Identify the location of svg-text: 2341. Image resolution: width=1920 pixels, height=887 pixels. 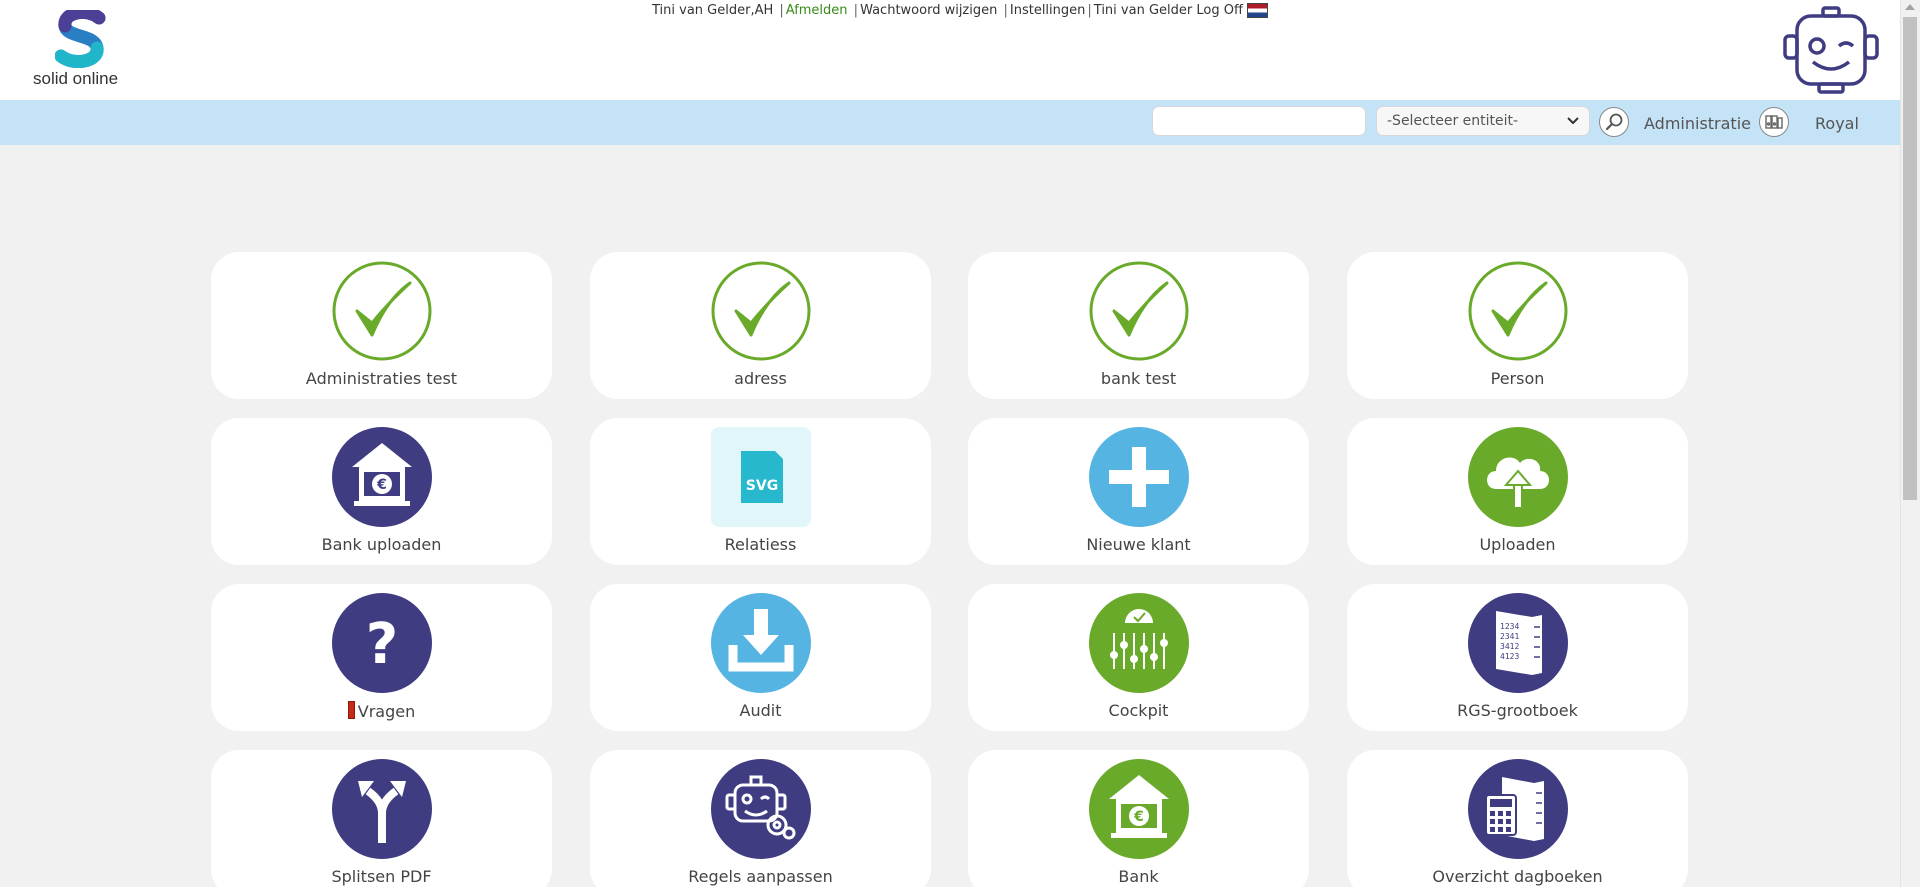
(1509, 636).